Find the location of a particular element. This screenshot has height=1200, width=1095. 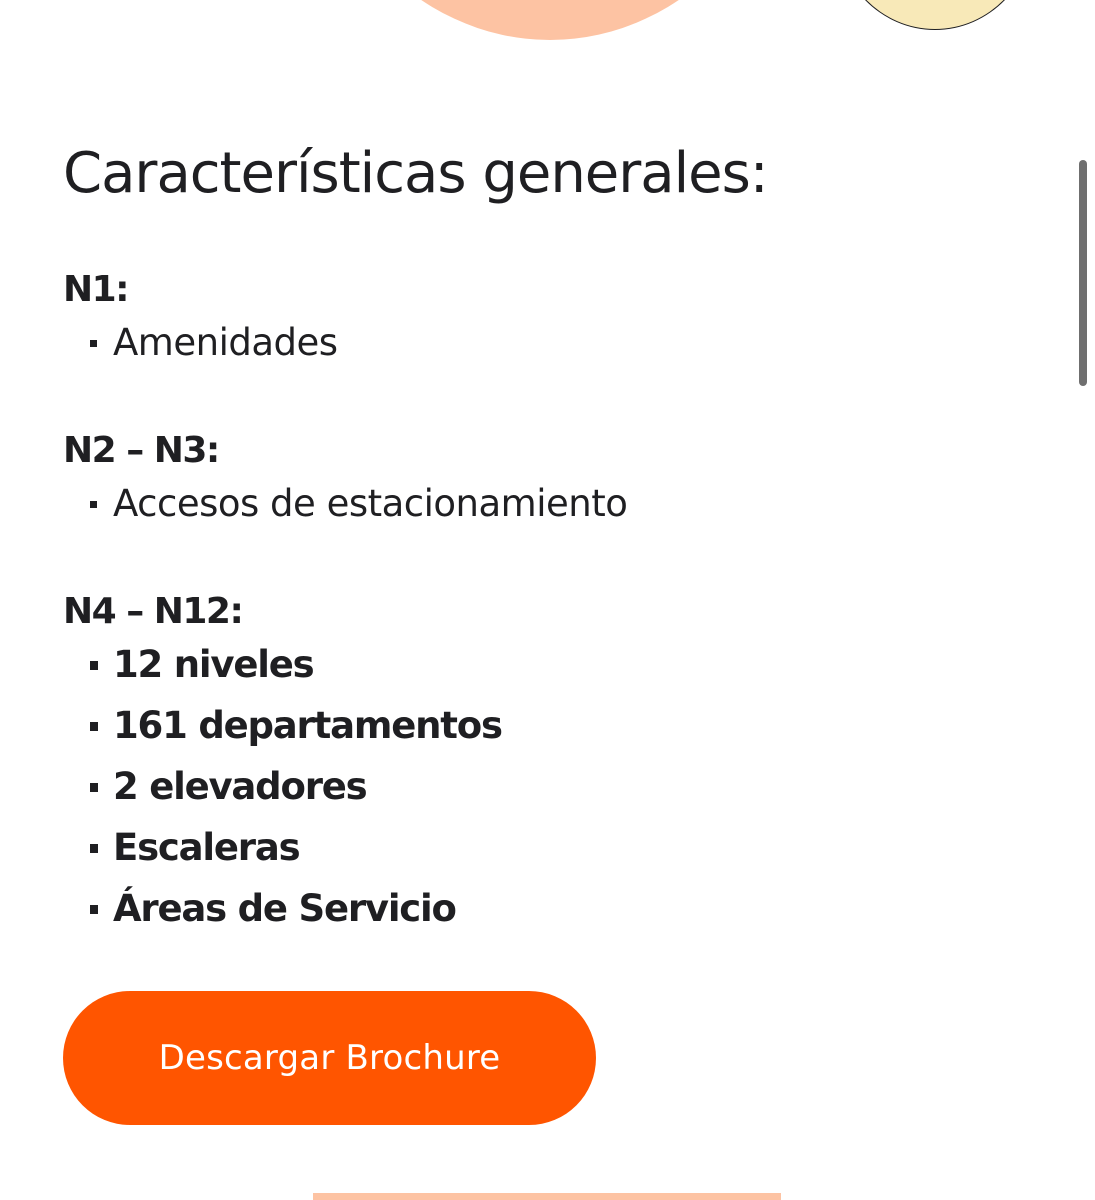

feature-item: Escaleras is located at coordinates (282, 847).